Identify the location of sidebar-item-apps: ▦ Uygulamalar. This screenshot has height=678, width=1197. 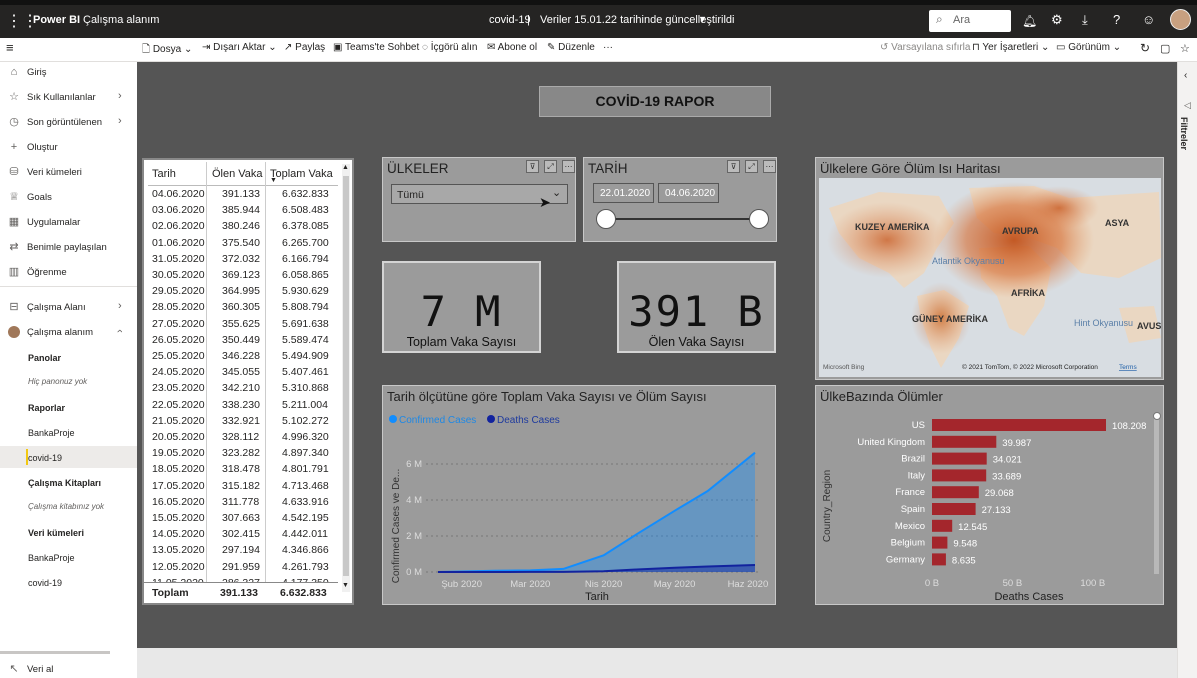
(68, 223).